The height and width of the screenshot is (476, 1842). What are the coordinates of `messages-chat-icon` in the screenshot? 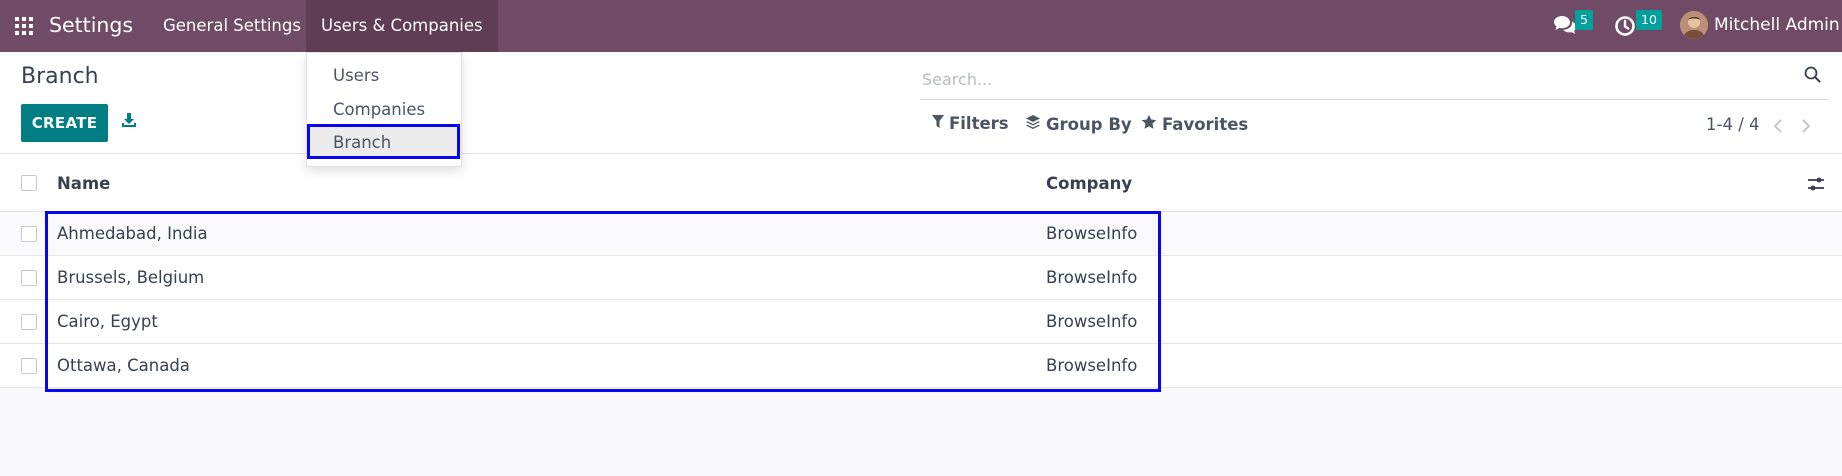 It's located at (1565, 27).